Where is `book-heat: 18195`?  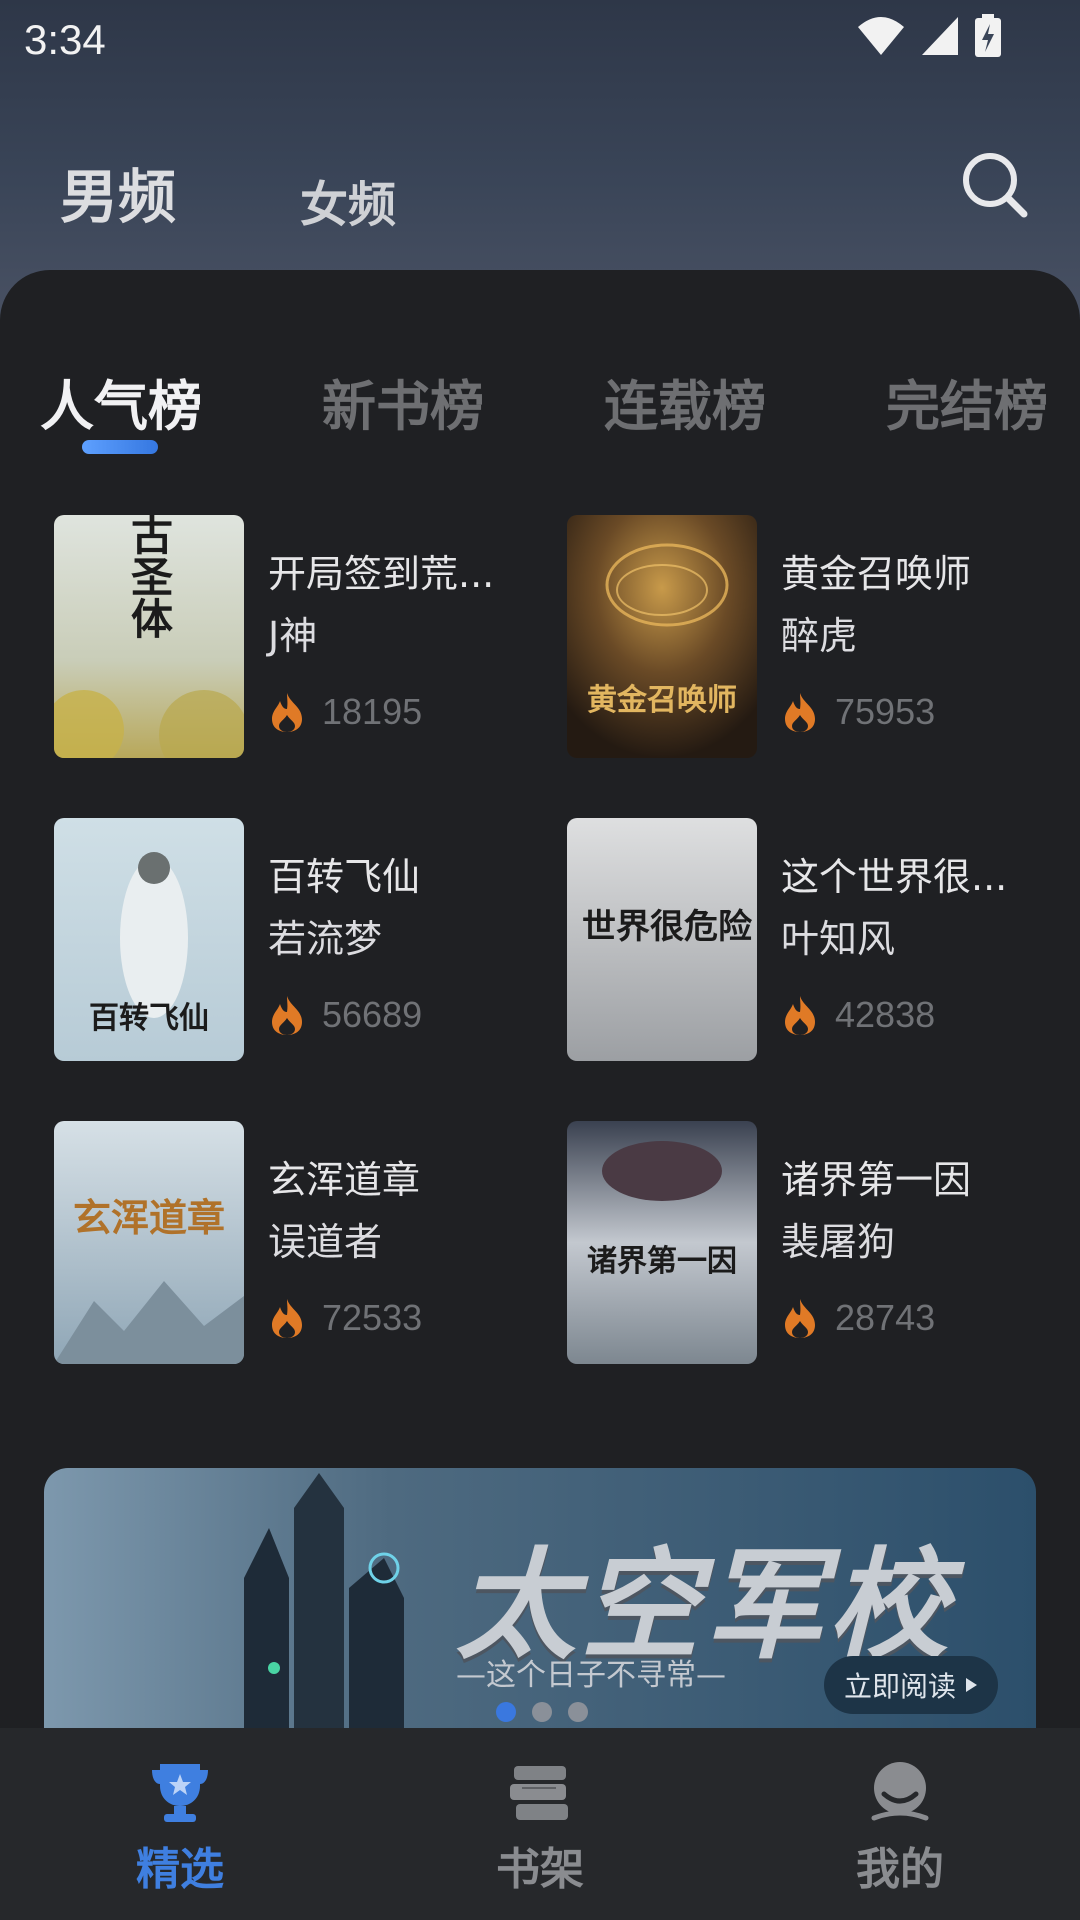
book-heat: 18195 is located at coordinates (345, 712).